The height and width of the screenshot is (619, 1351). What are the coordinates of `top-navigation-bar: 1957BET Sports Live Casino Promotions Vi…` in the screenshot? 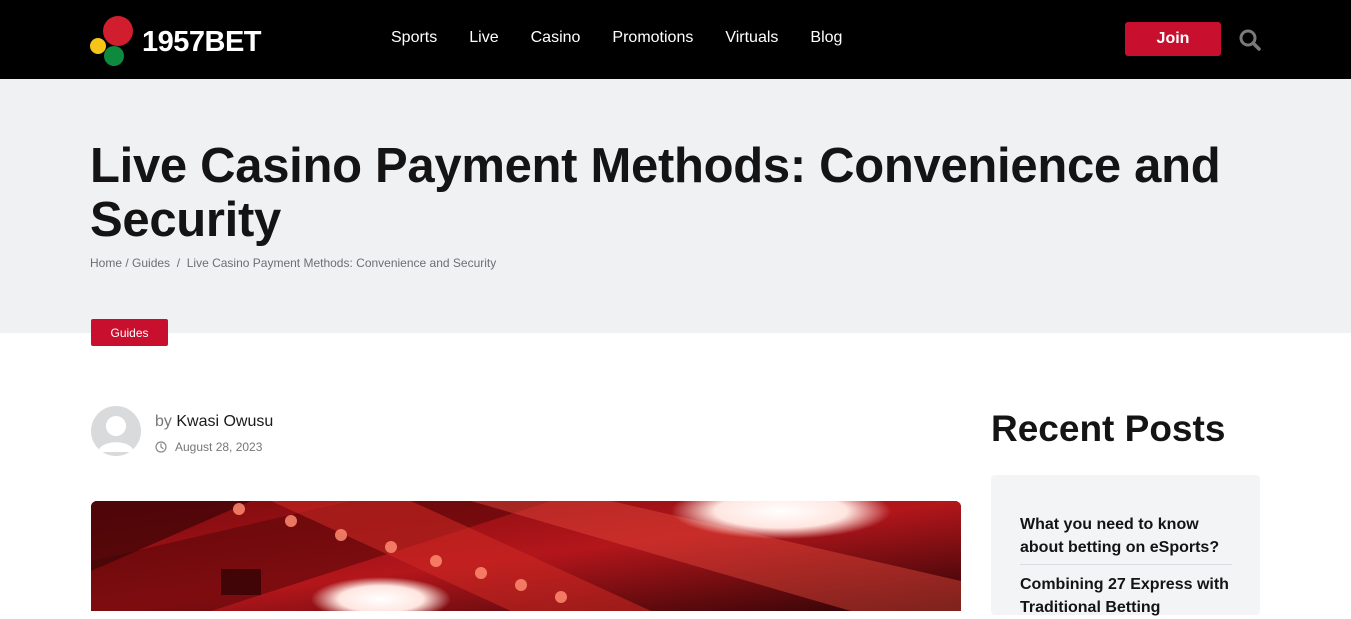 It's located at (675, 39).